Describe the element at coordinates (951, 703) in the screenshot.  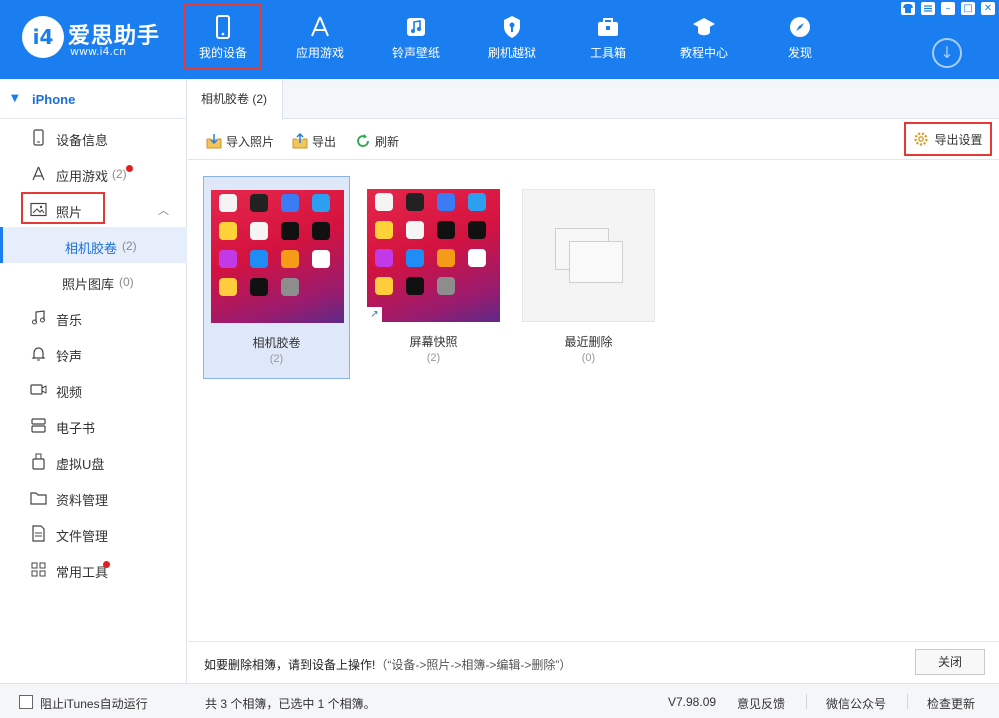
I see `check-update-link: 检查更新` at that location.